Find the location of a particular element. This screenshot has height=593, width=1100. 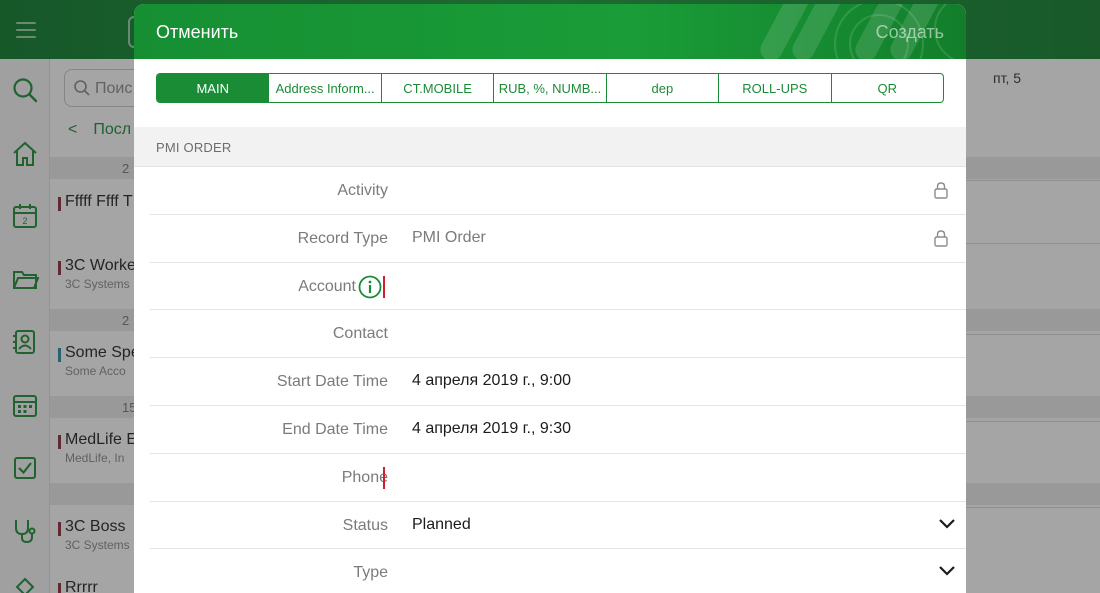

field-end-date-time: End Date Time 4 апреля 2019 г., 9:30 is located at coordinates (558, 430).